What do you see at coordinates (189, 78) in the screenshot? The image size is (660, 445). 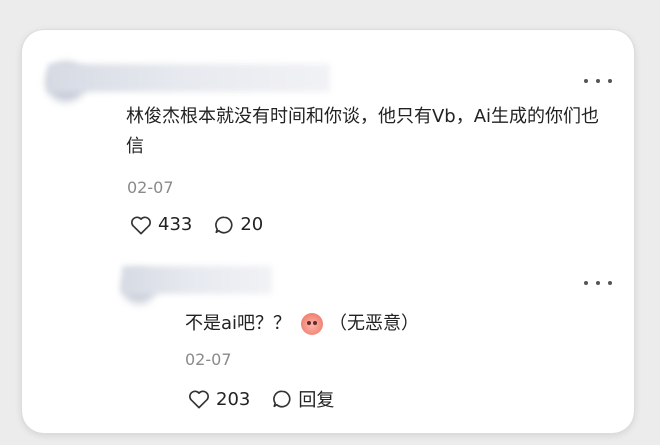 I see `author-name-redacted` at bounding box center [189, 78].